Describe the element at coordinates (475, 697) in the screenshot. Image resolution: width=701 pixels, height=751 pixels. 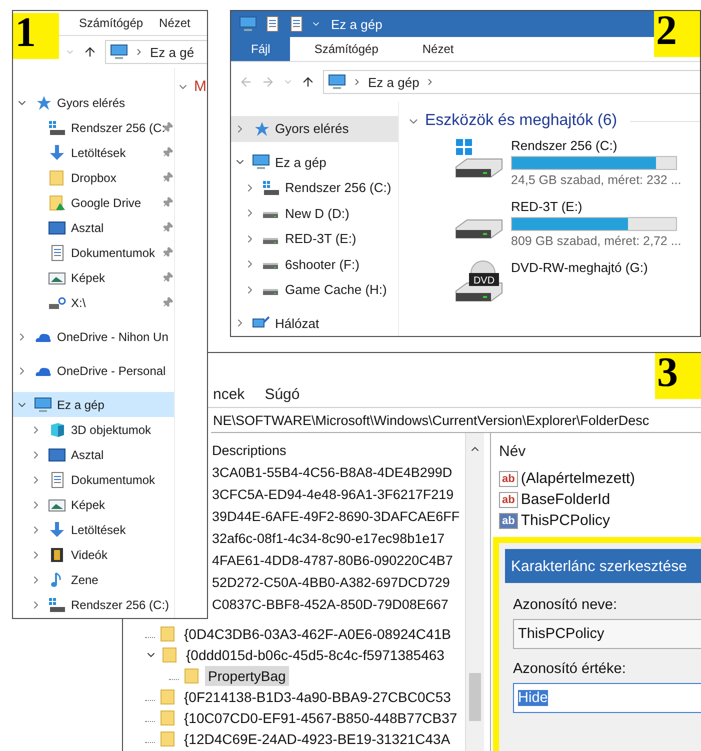
I see `scrollbar-thumb` at that location.